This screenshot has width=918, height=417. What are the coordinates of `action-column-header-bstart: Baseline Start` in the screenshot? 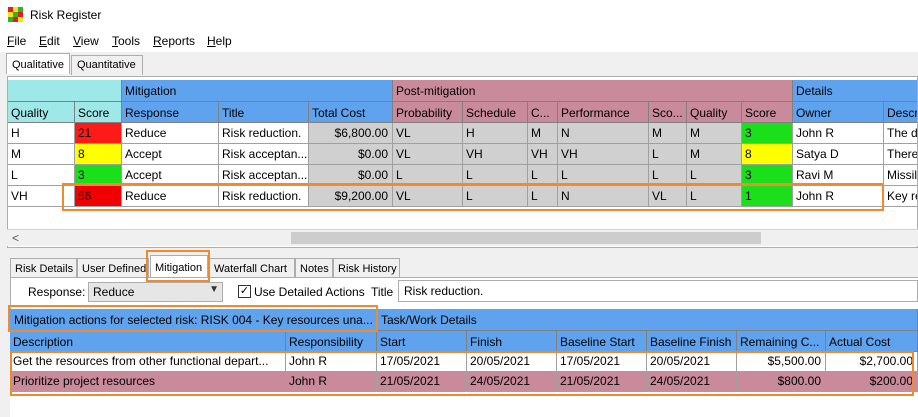 It's located at (602, 341).